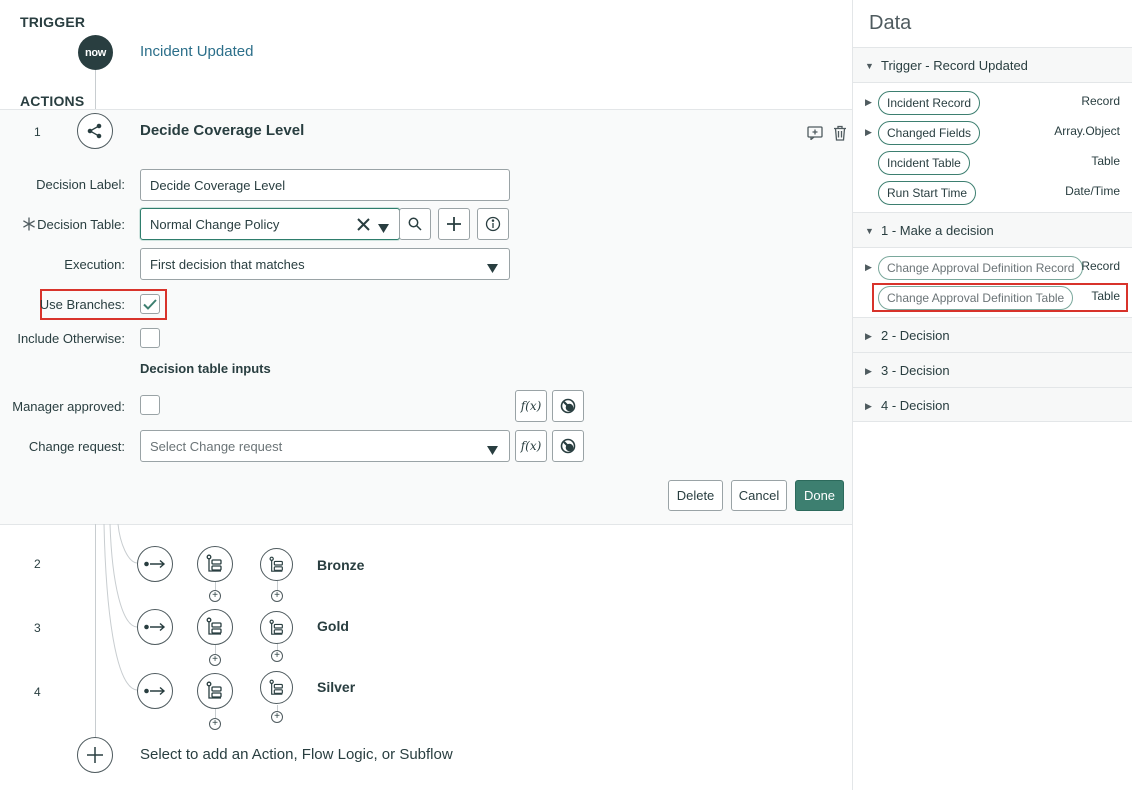  Describe the element at coordinates (927, 193) in the screenshot. I see `data-pill-run-start-time: Run Start Time` at that location.